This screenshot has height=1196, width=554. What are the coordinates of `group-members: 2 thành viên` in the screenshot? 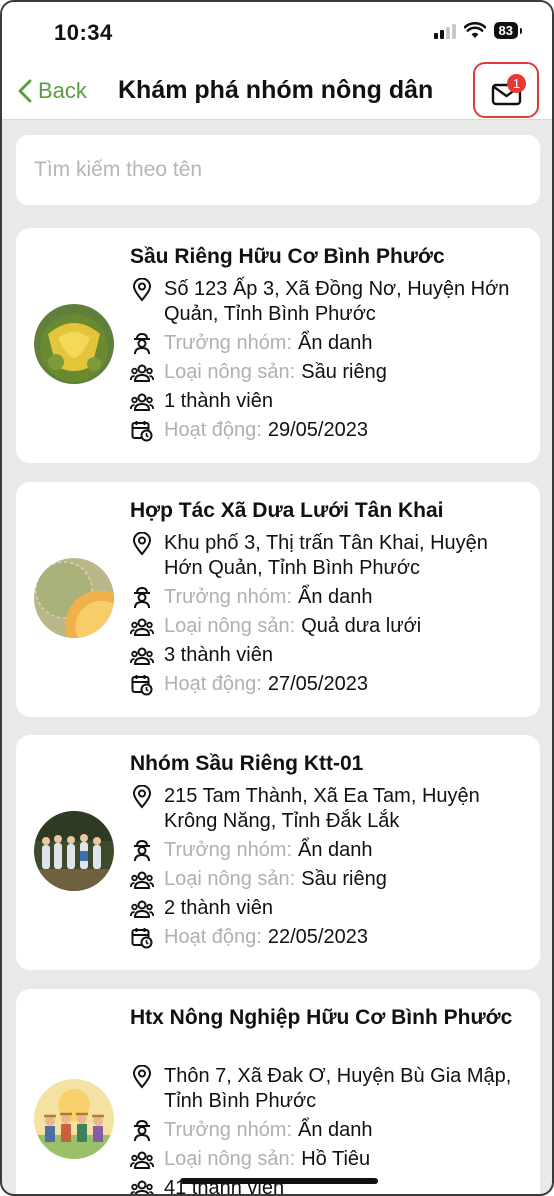 It's located at (218, 908).